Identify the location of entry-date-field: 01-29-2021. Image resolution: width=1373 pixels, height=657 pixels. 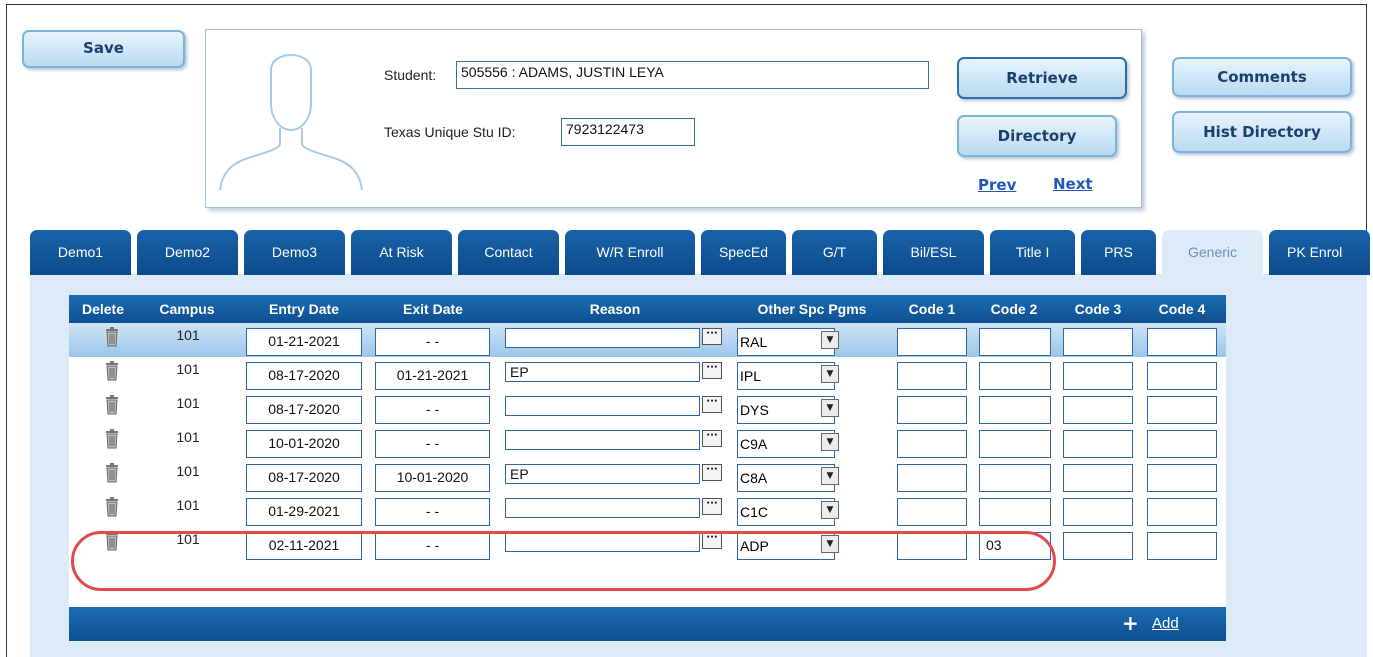
(304, 512).